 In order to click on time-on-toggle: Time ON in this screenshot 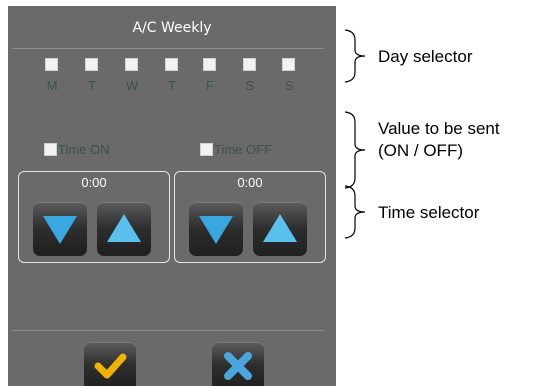, I will do `click(77, 149)`.